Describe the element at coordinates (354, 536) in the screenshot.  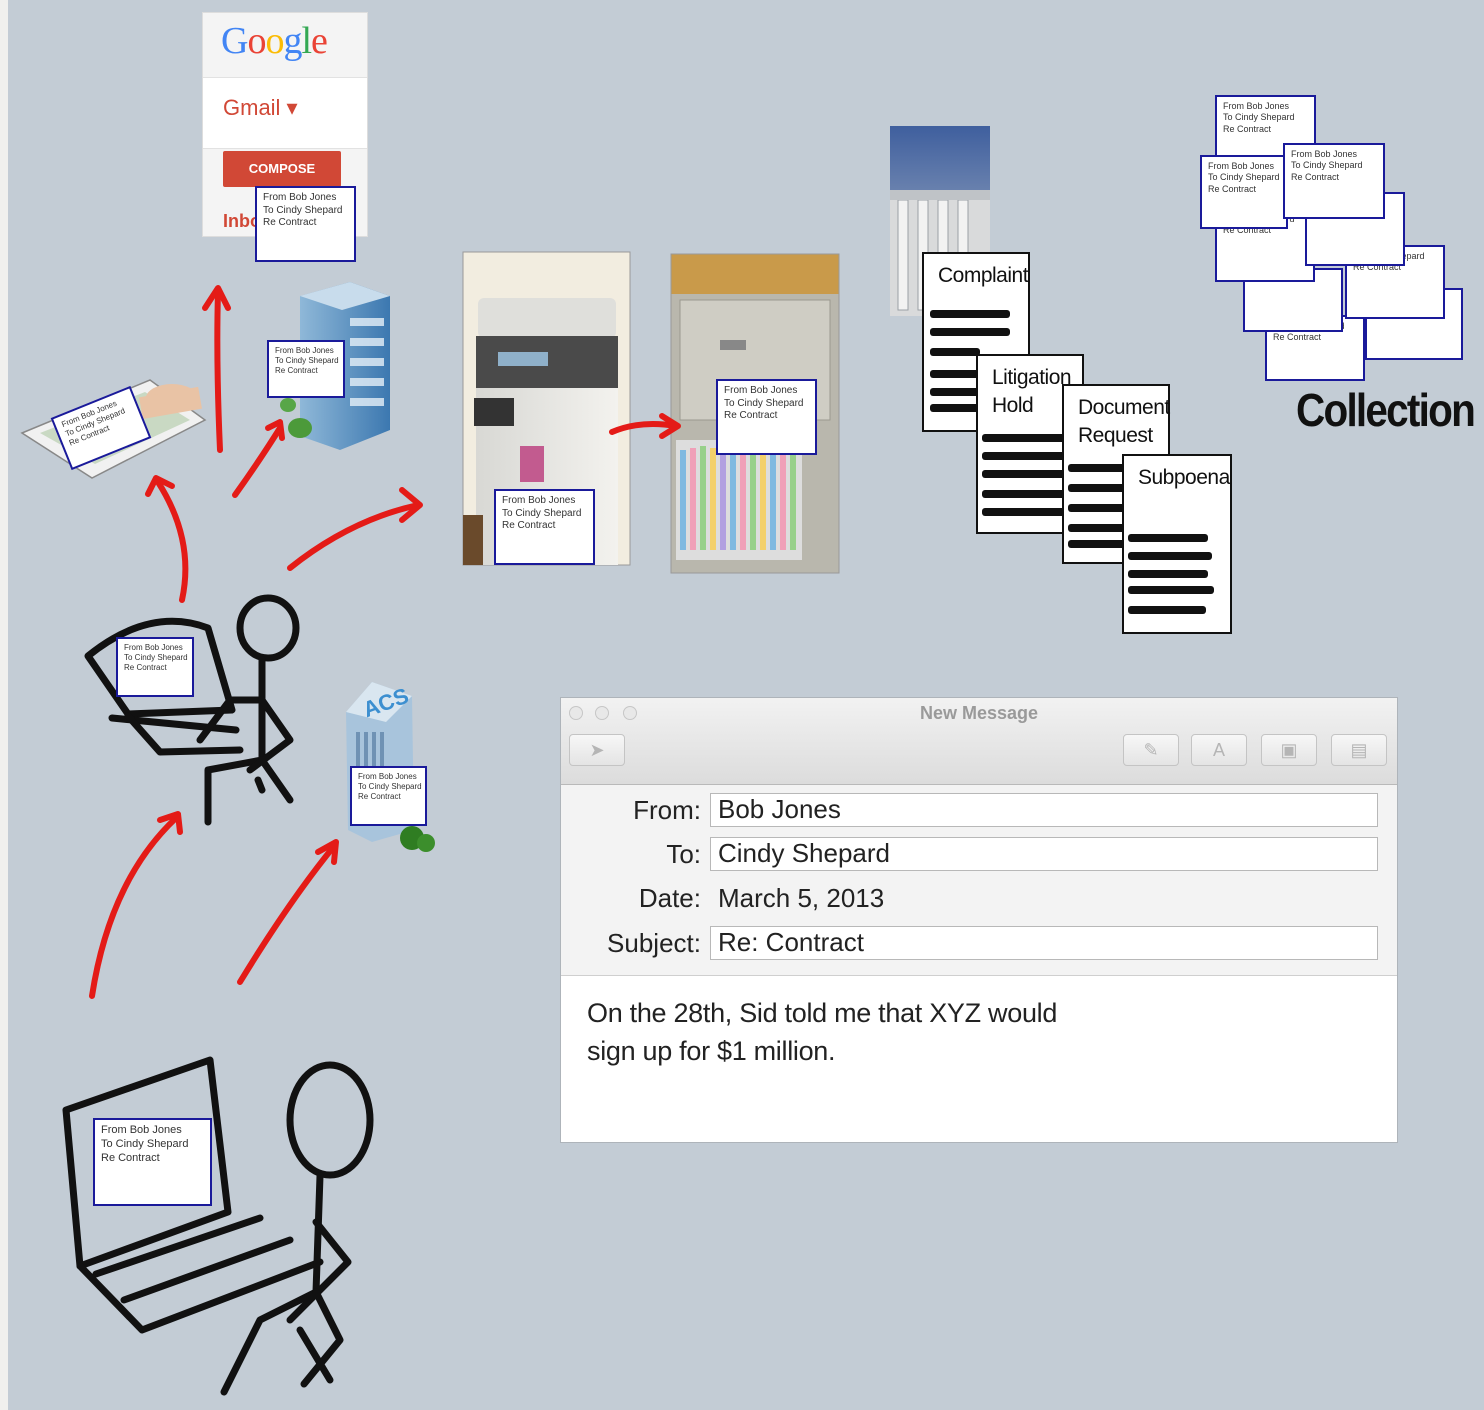
I see `arrow-to-copier` at that location.